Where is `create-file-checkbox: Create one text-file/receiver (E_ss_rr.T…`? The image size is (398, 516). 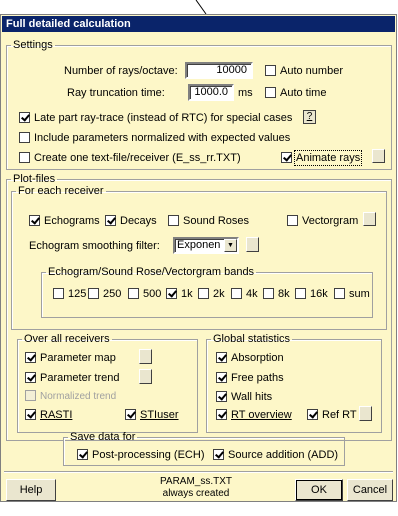 create-file-checkbox: Create one text-file/receiver (E_ss_rr.T… is located at coordinates (130, 158).